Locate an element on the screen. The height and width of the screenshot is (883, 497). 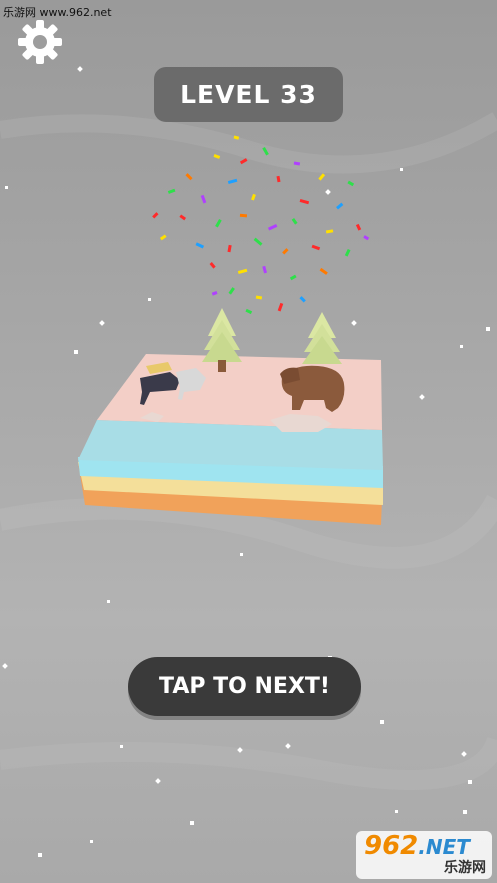
logo-subtitle: 乐游网 is located at coordinates (465, 868).